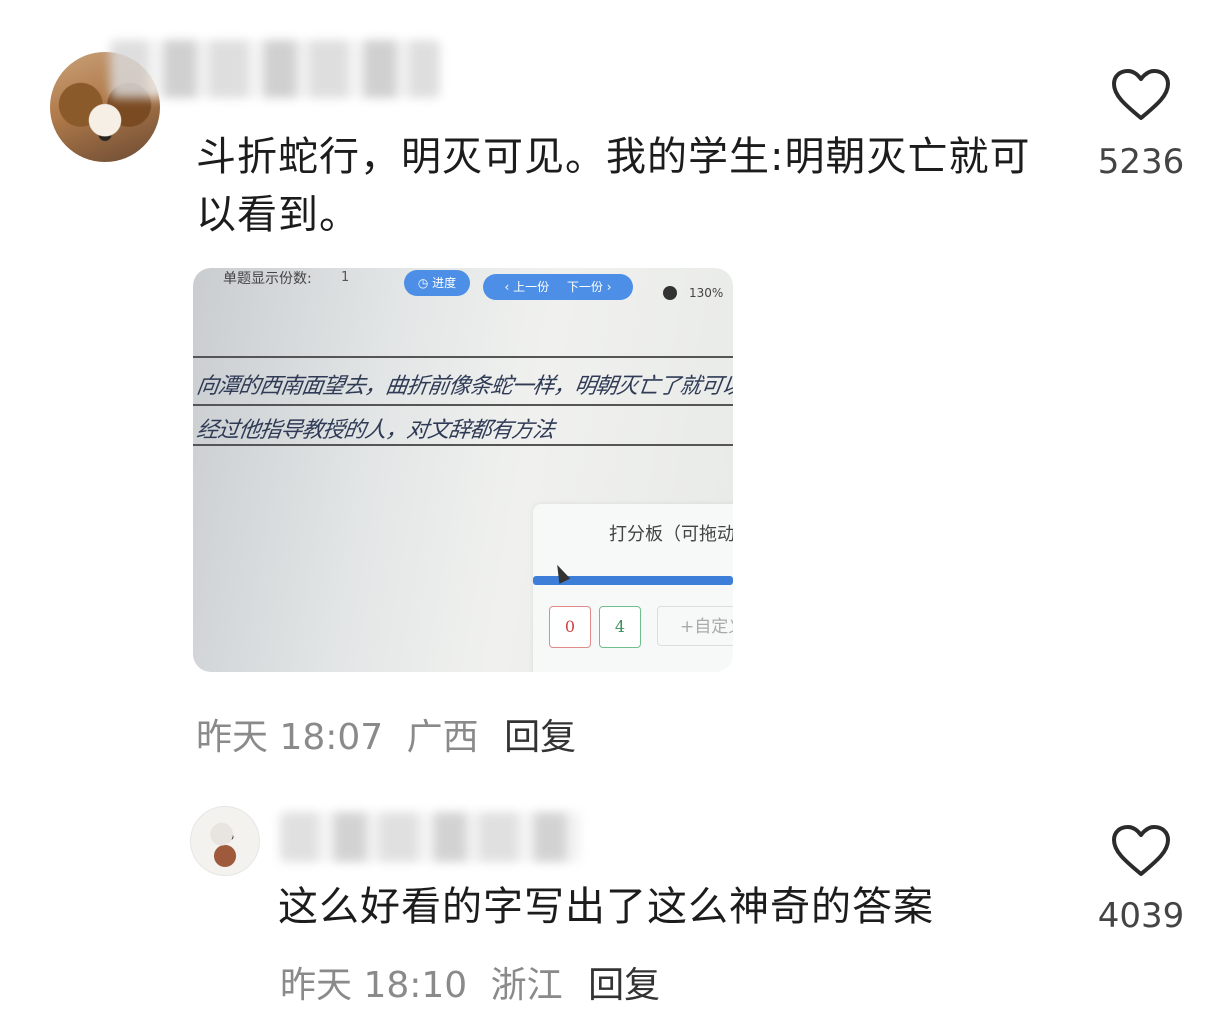  I want to click on photo-prev-button: ‹ 上一份, so click(527, 287).